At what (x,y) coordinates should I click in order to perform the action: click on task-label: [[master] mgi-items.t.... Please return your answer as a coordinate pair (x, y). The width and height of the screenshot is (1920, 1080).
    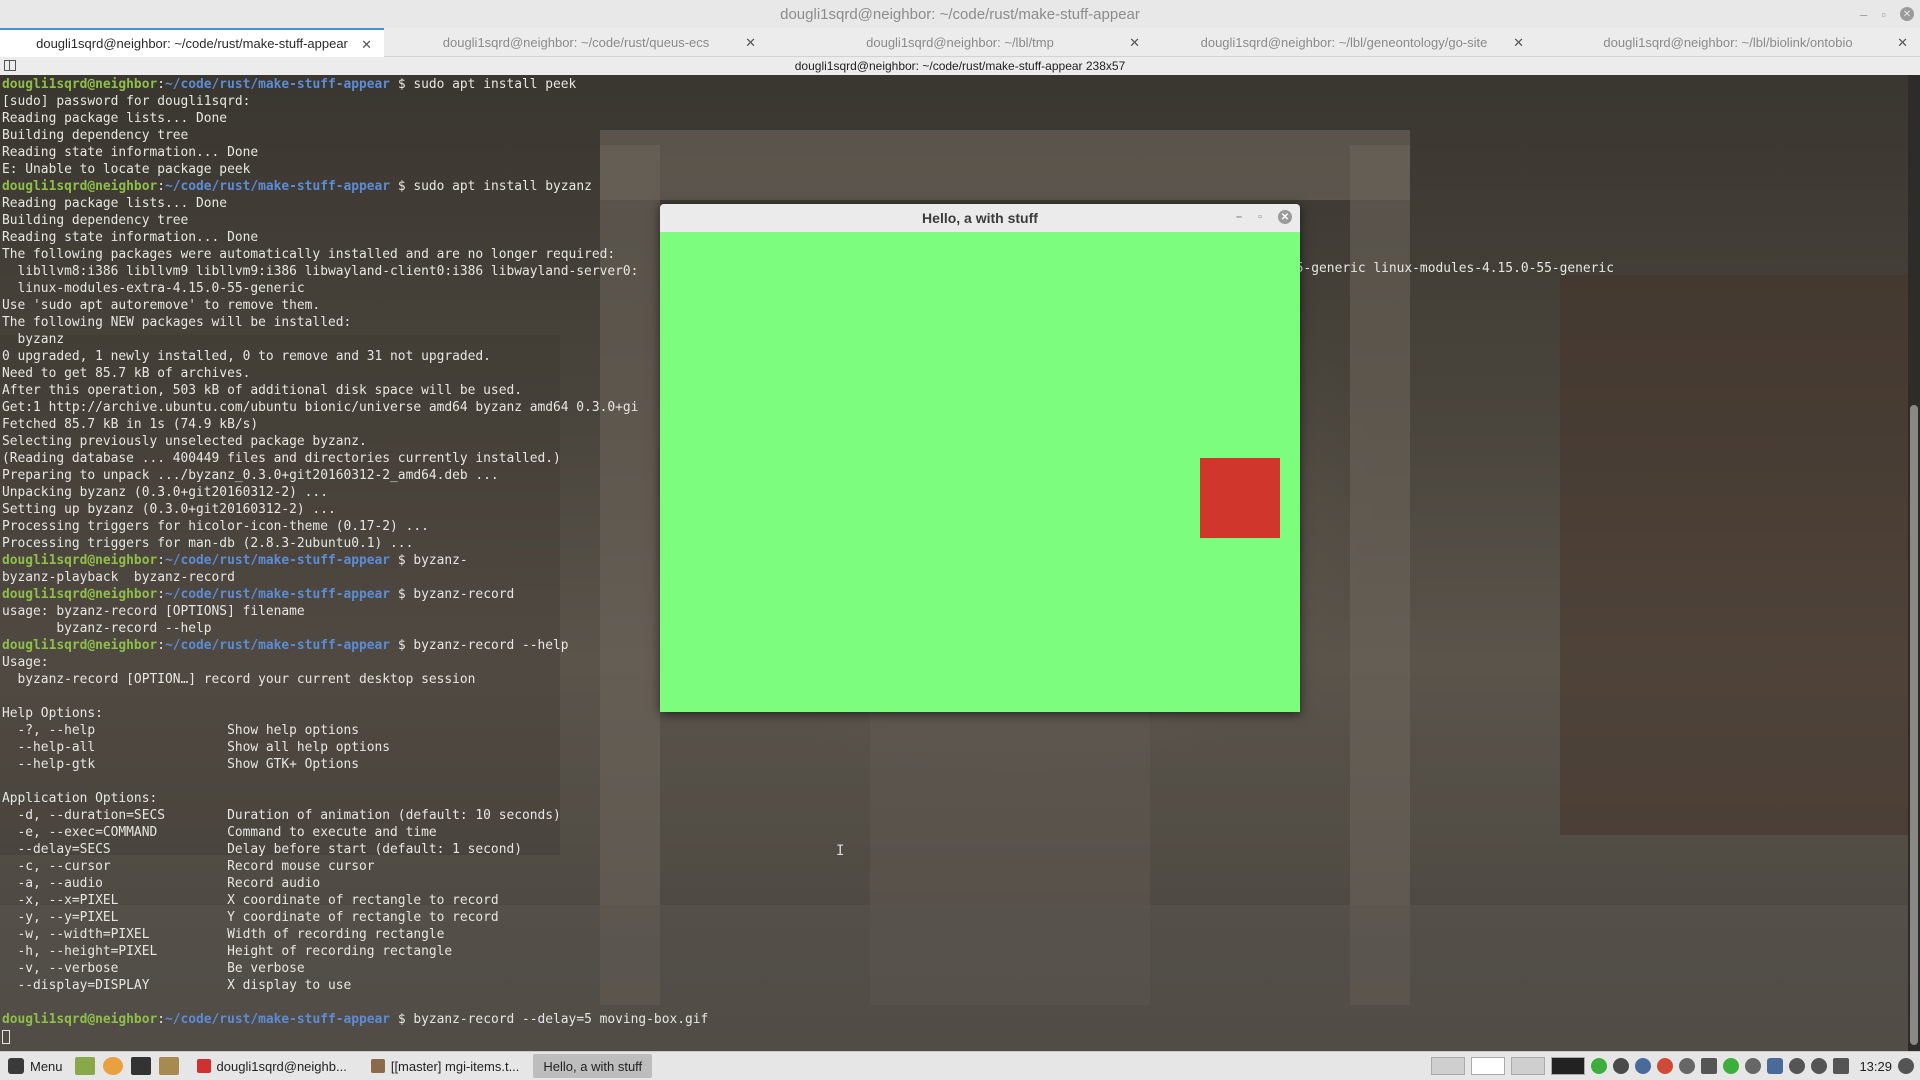
    Looking at the image, I should click on (455, 1066).